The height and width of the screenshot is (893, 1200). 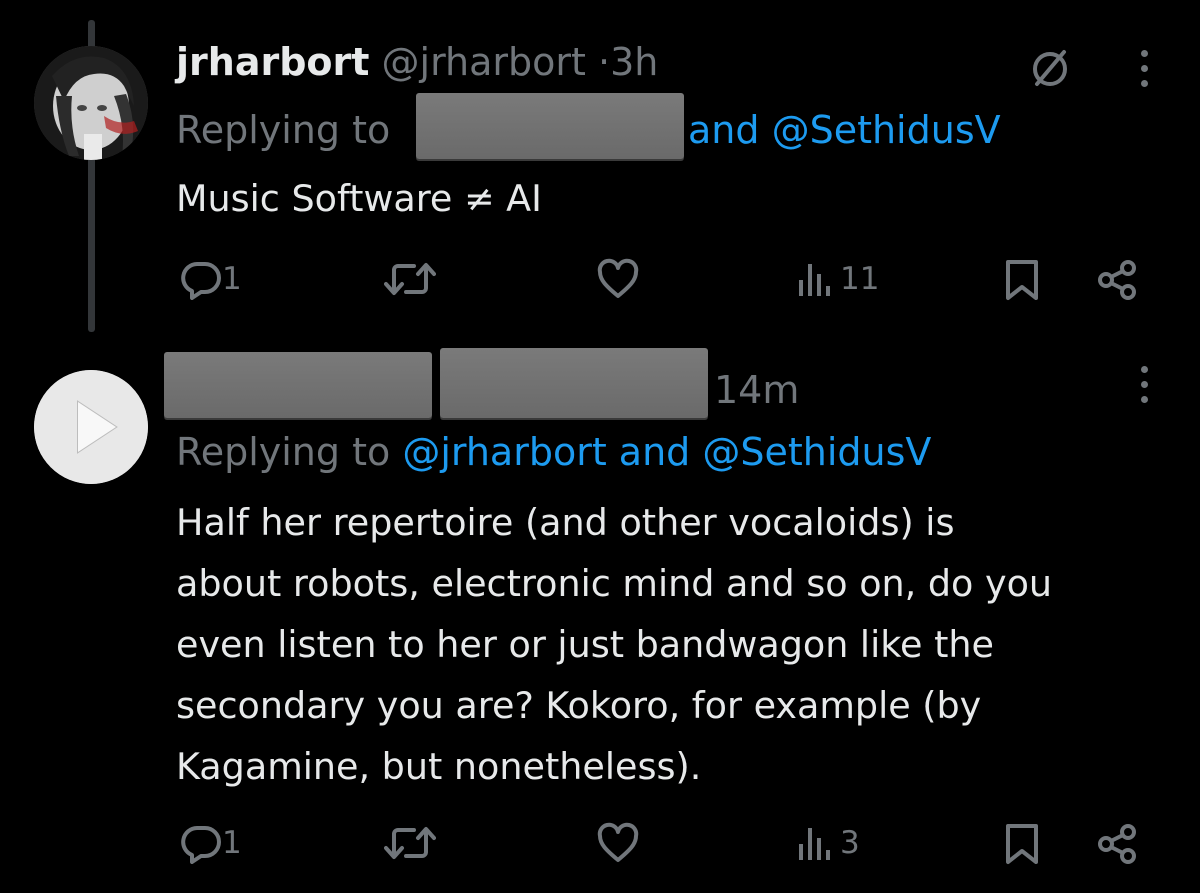 I want to click on redacted-mention, so click(x=550, y=126).